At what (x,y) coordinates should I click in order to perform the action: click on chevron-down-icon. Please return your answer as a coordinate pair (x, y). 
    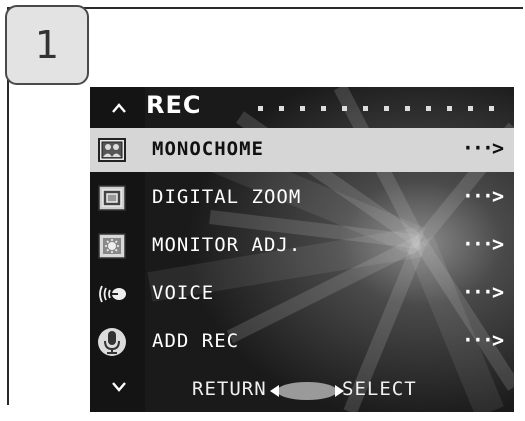
    Looking at the image, I should click on (119, 387).